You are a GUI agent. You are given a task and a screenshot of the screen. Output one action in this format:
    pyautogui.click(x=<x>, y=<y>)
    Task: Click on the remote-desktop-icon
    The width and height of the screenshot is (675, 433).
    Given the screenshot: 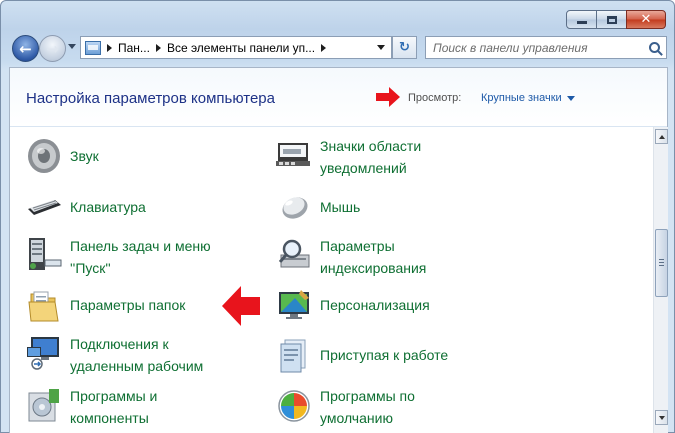 What is the action you would take?
    pyautogui.click(x=44, y=352)
    